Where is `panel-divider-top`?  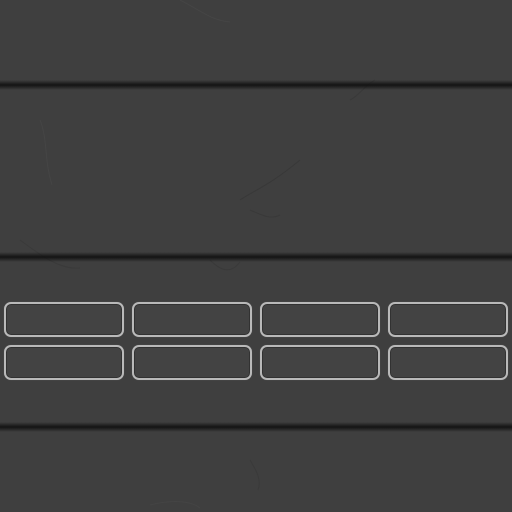 panel-divider-top is located at coordinates (256, 85).